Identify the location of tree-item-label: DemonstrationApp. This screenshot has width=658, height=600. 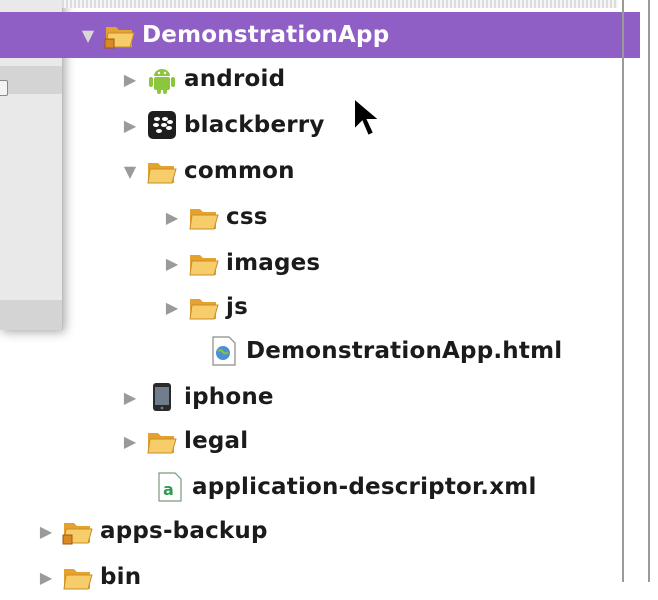
(266, 35).